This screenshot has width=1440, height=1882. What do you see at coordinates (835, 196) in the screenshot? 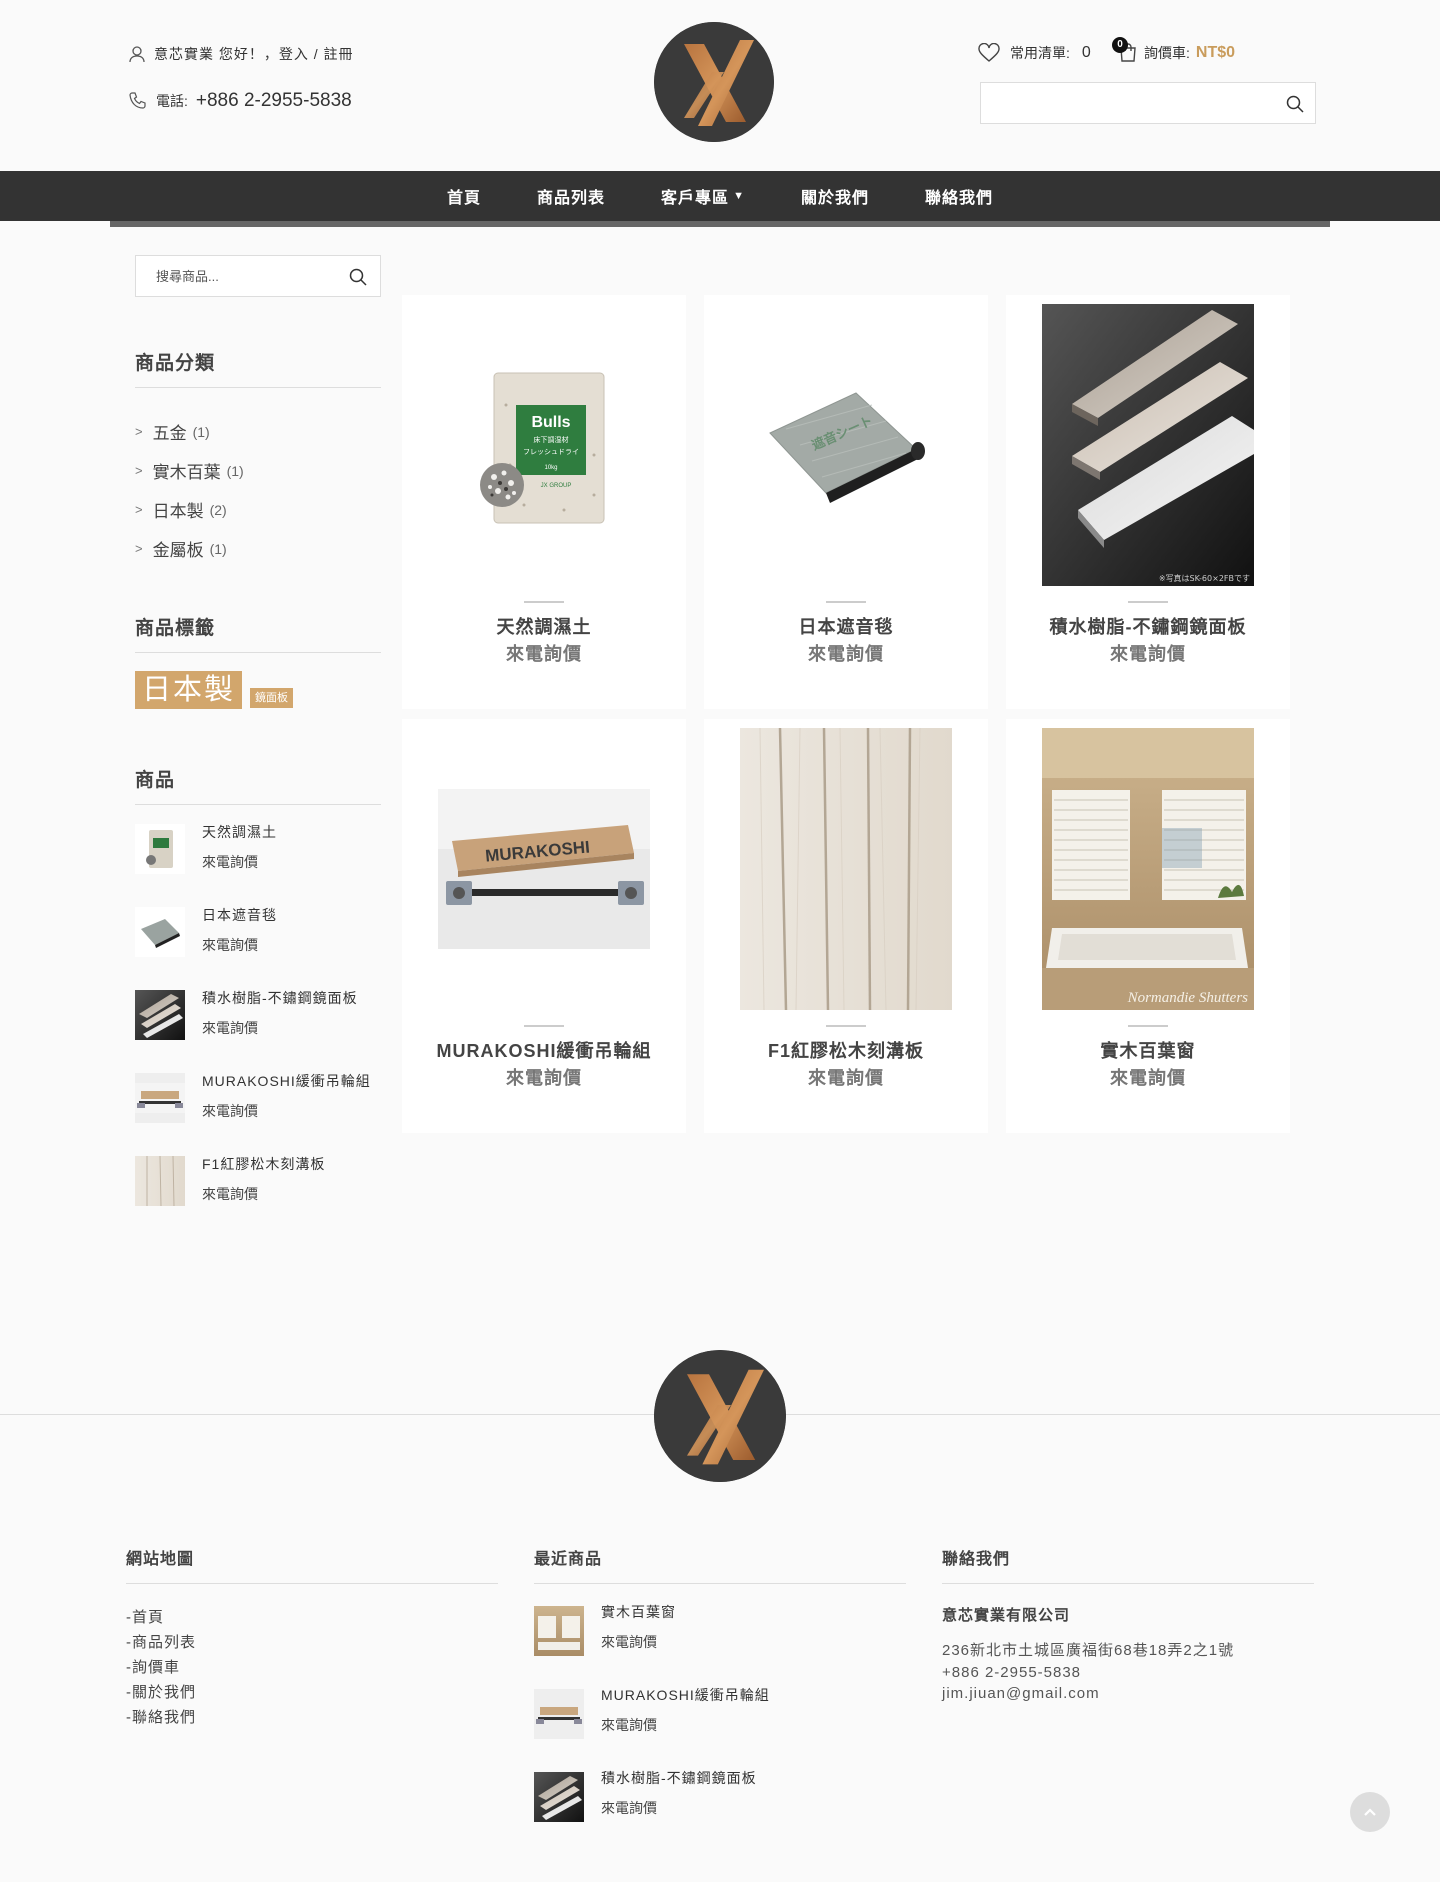
I see `nav-about: 關於我們` at bounding box center [835, 196].